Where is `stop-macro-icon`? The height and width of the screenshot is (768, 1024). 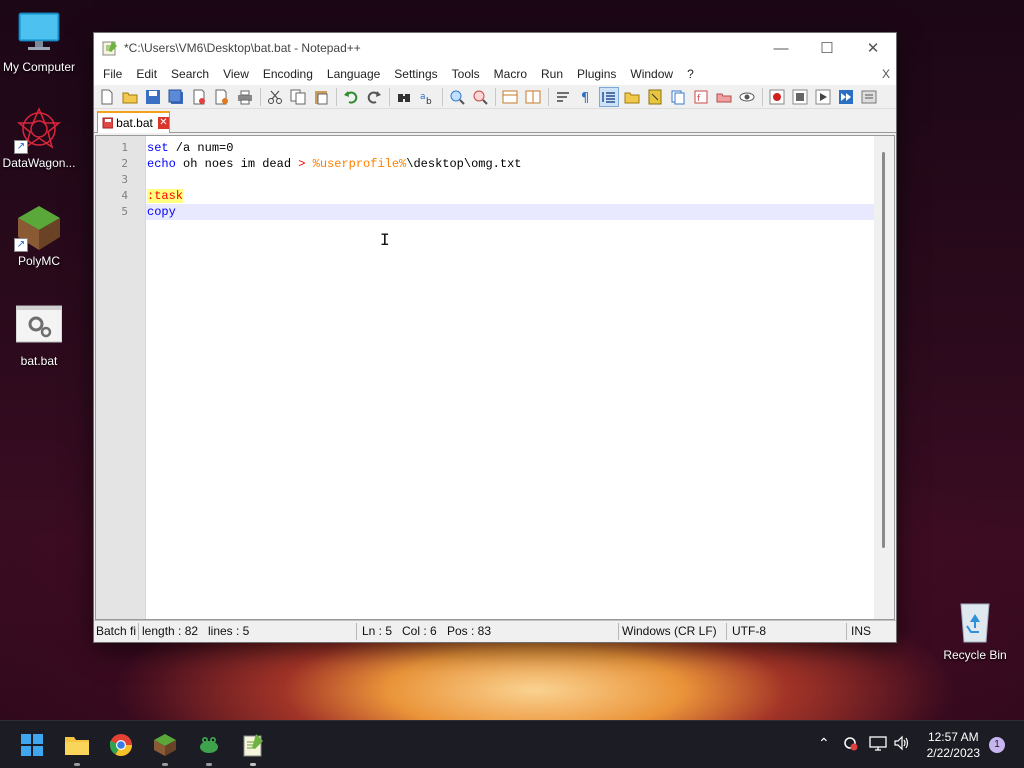 stop-macro-icon is located at coordinates (800, 97).